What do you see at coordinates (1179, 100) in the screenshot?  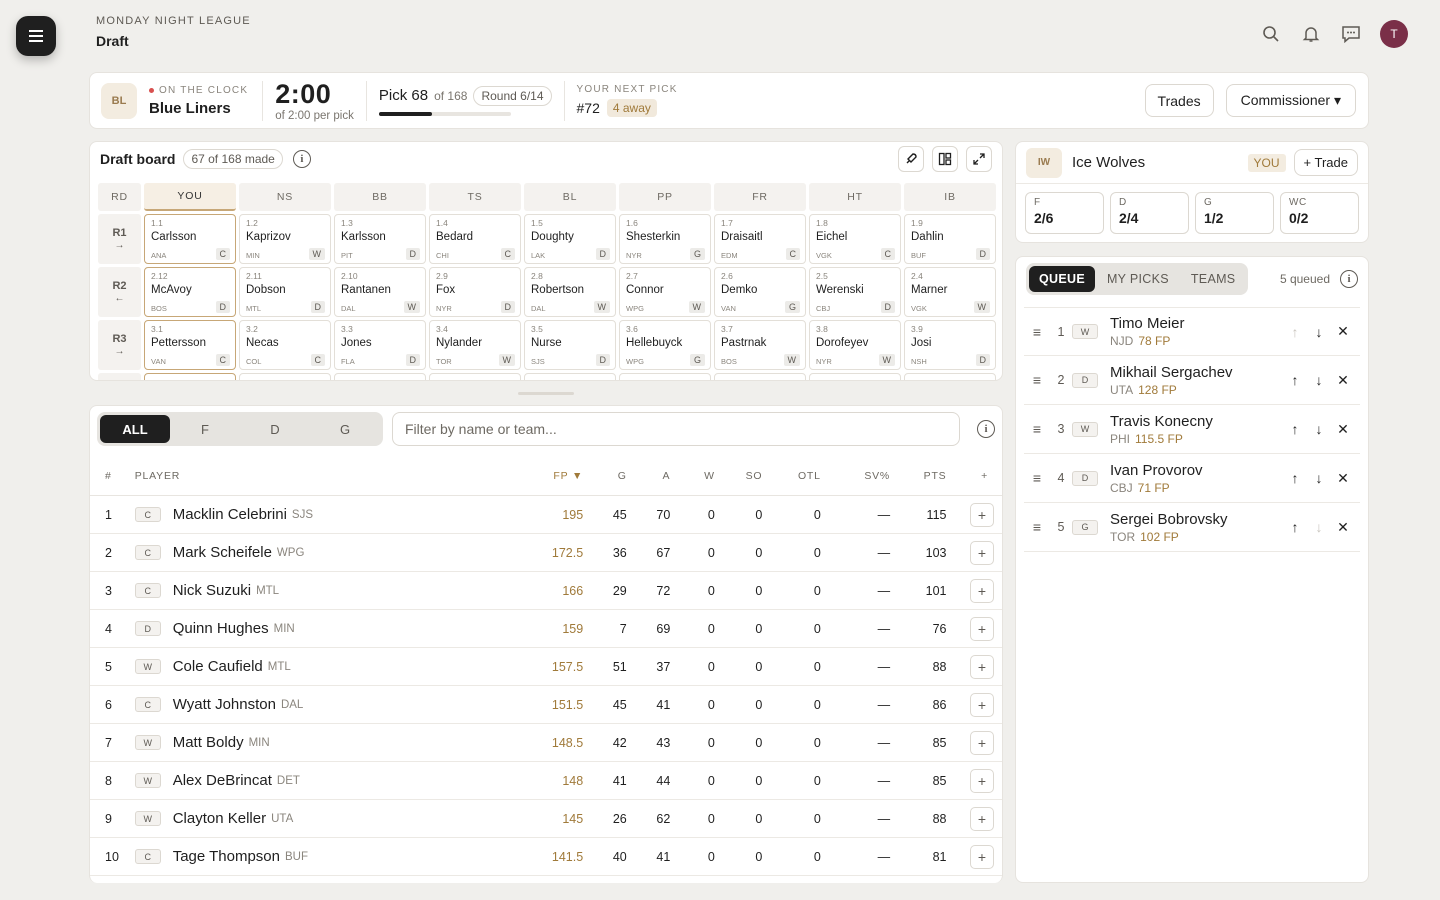 I see `trades-button: Trades` at bounding box center [1179, 100].